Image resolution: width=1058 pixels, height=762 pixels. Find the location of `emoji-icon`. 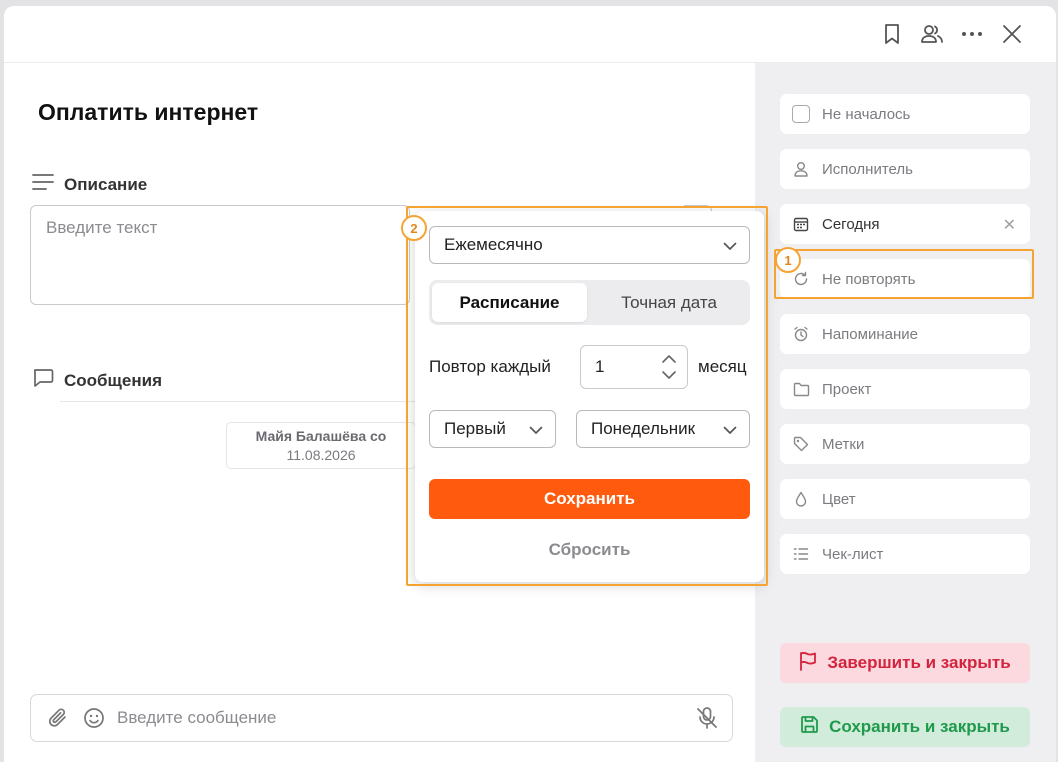

emoji-icon is located at coordinates (94, 718).